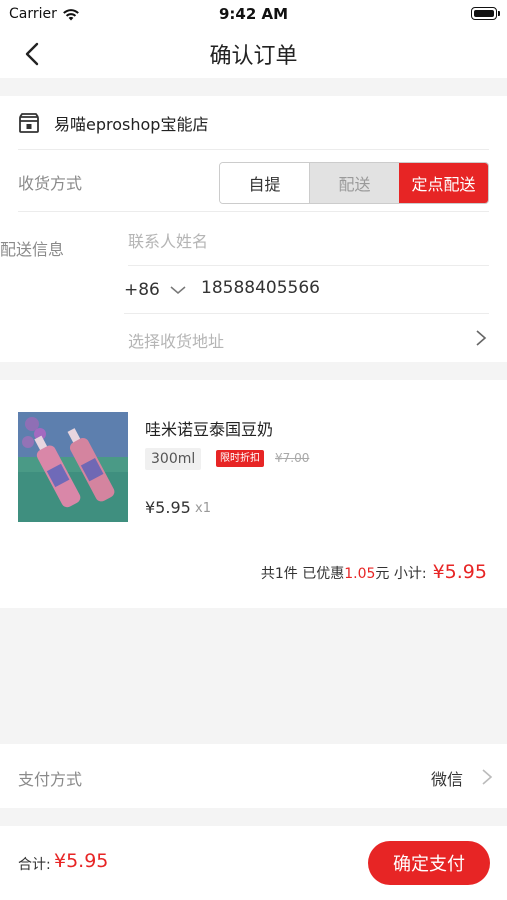  I want to click on country-code-selector: +86, so click(155, 290).